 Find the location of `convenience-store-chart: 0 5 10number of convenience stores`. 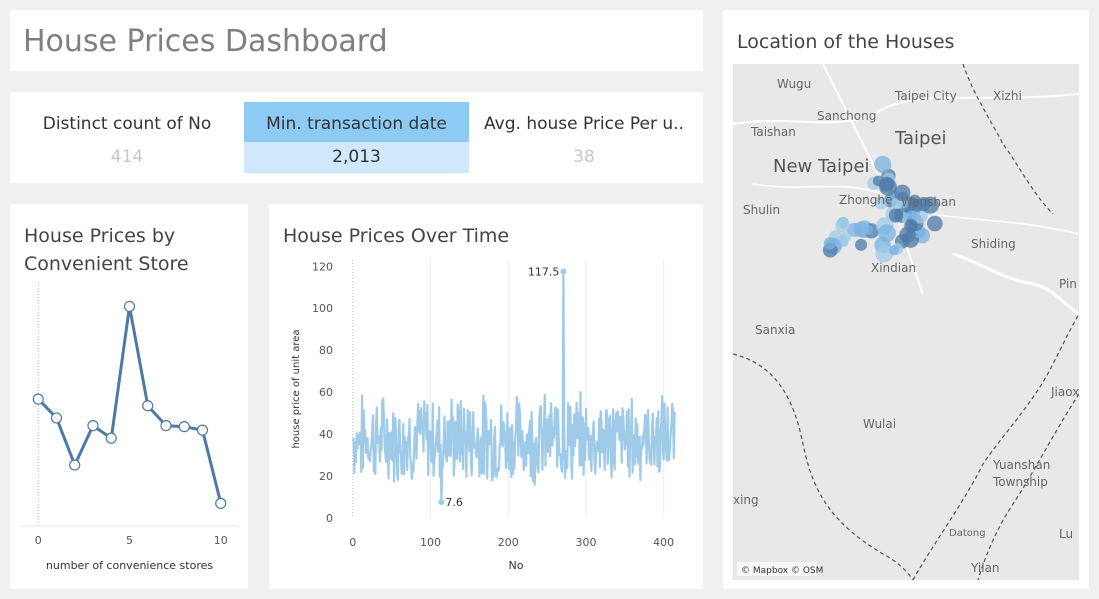

convenience-store-chart: 0 5 10number of convenience stores is located at coordinates (129, 396).